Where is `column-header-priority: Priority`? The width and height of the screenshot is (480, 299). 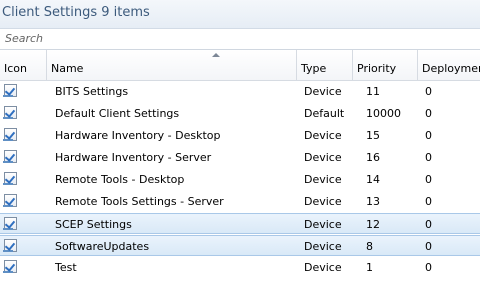
column-header-priority: Priority is located at coordinates (385, 65).